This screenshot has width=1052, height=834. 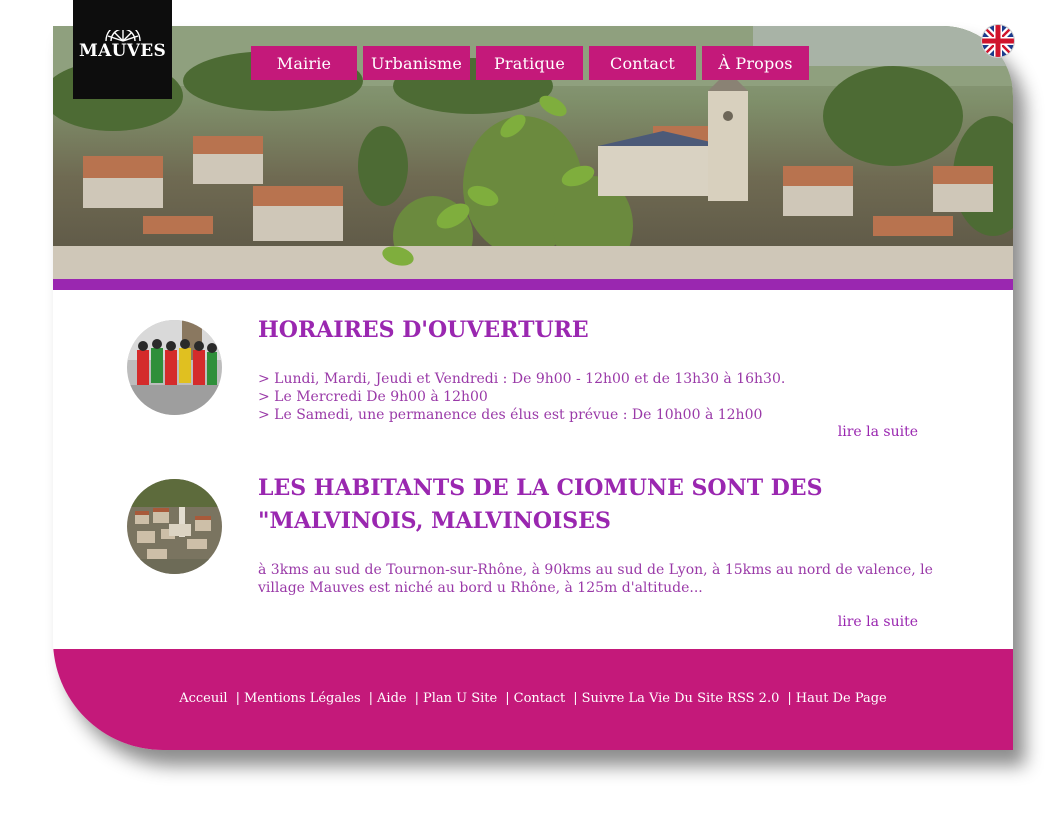 I want to click on footer-link-plan: Plan U Site, so click(x=460, y=698).